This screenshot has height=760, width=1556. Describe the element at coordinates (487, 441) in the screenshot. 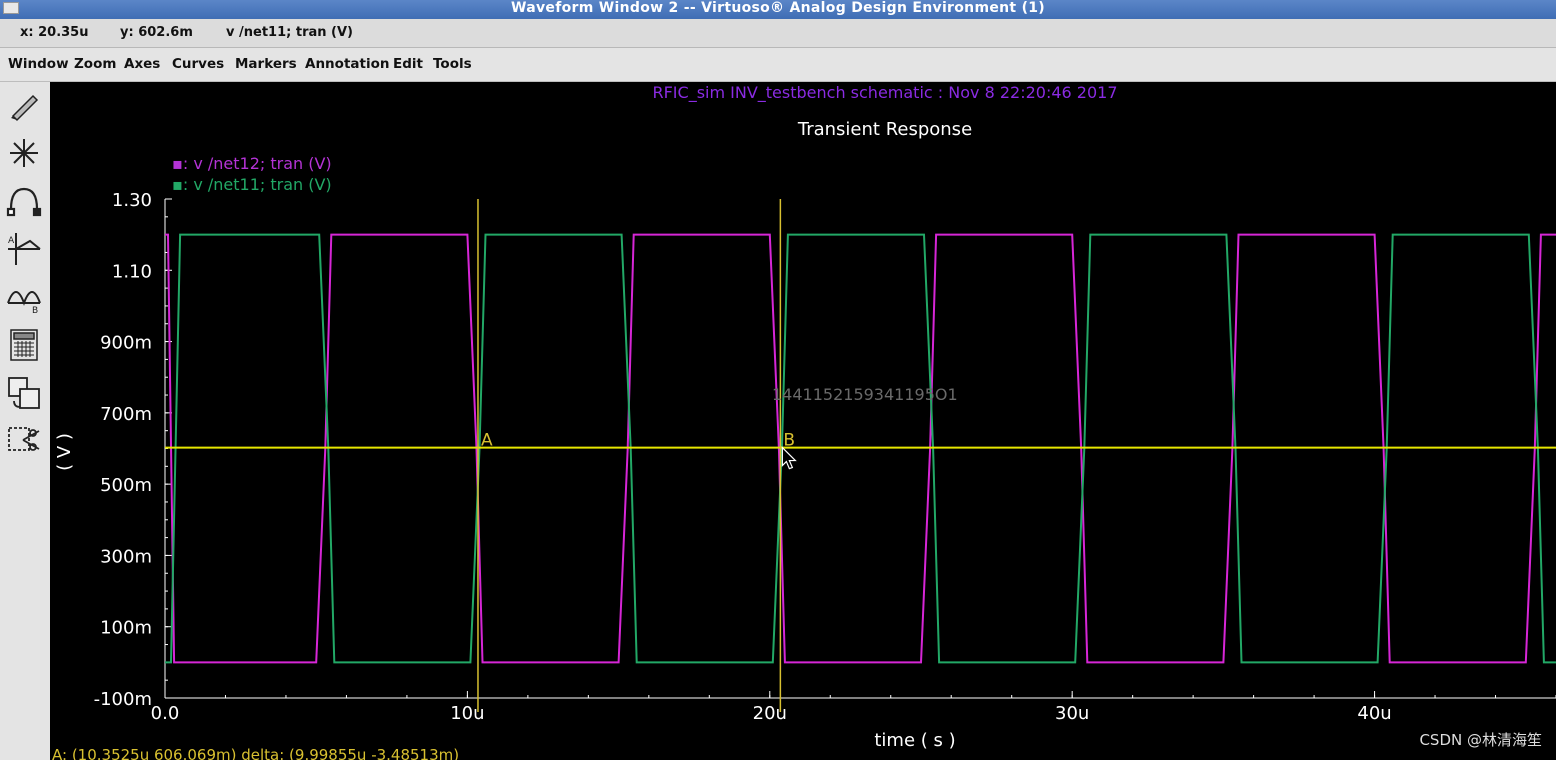

I see `marker-label-a: A` at that location.